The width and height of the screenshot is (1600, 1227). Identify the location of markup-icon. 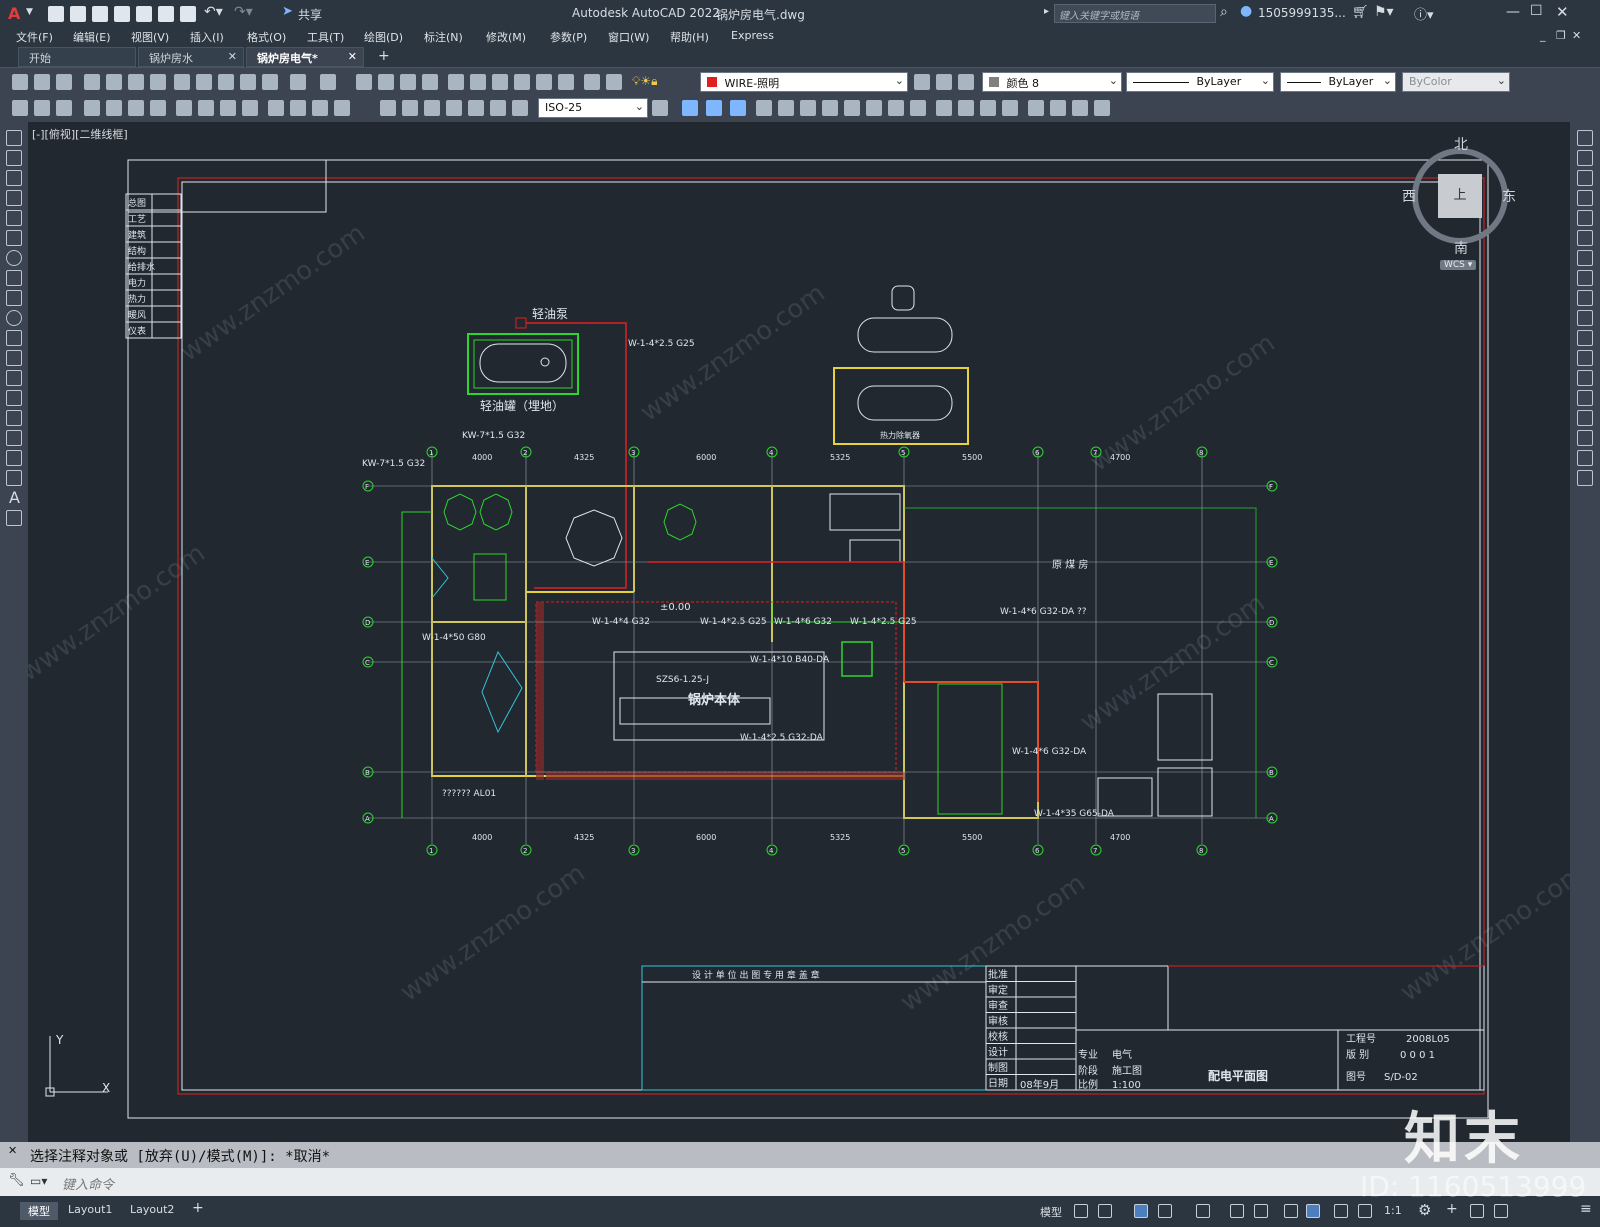
(544, 82).